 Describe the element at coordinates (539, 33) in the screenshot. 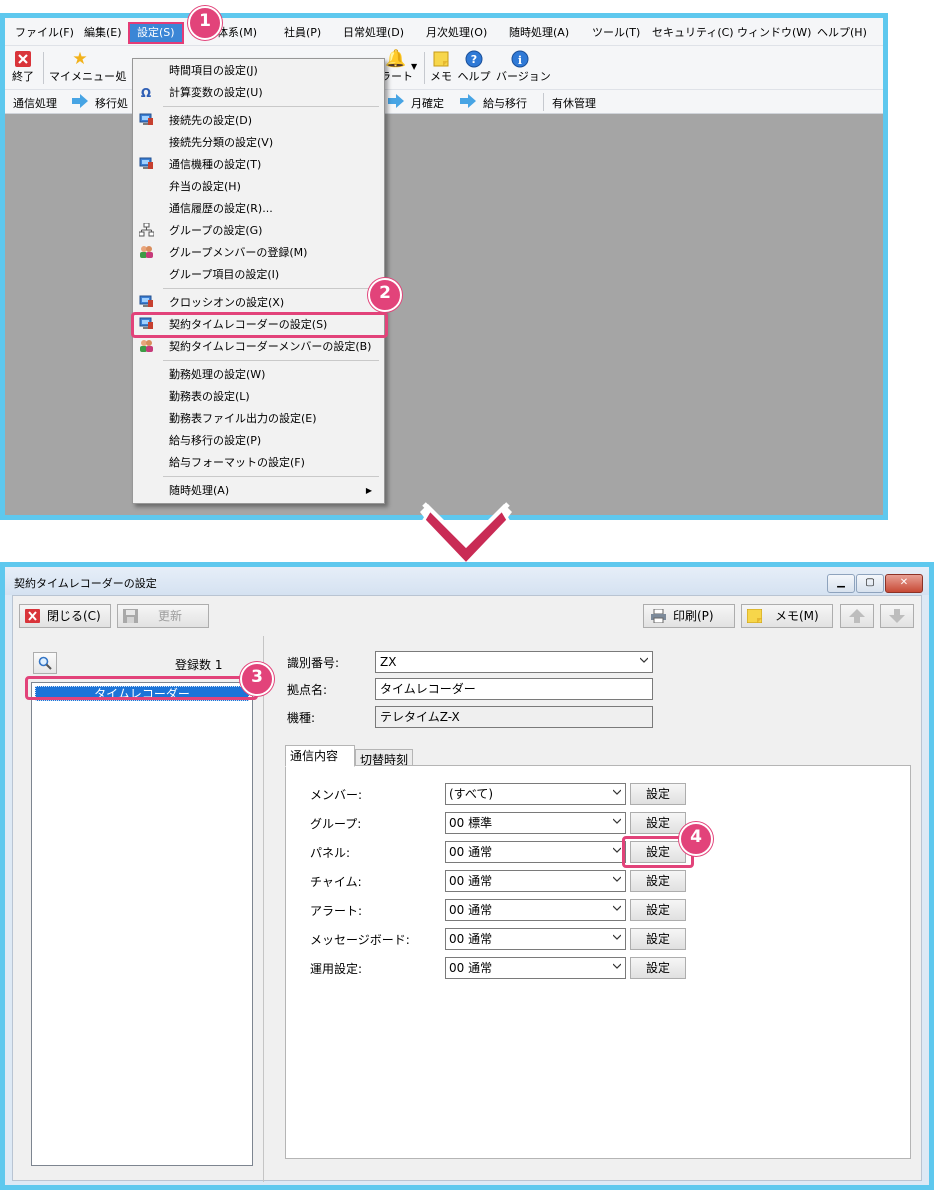

I see `menu-adhoc: 随時処理(A)` at that location.